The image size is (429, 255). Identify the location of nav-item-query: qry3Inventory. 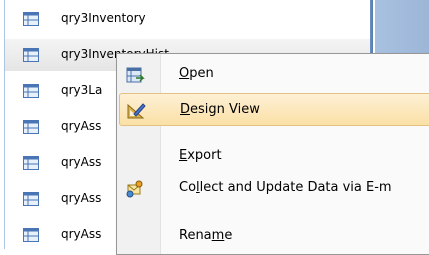
(188, 19).